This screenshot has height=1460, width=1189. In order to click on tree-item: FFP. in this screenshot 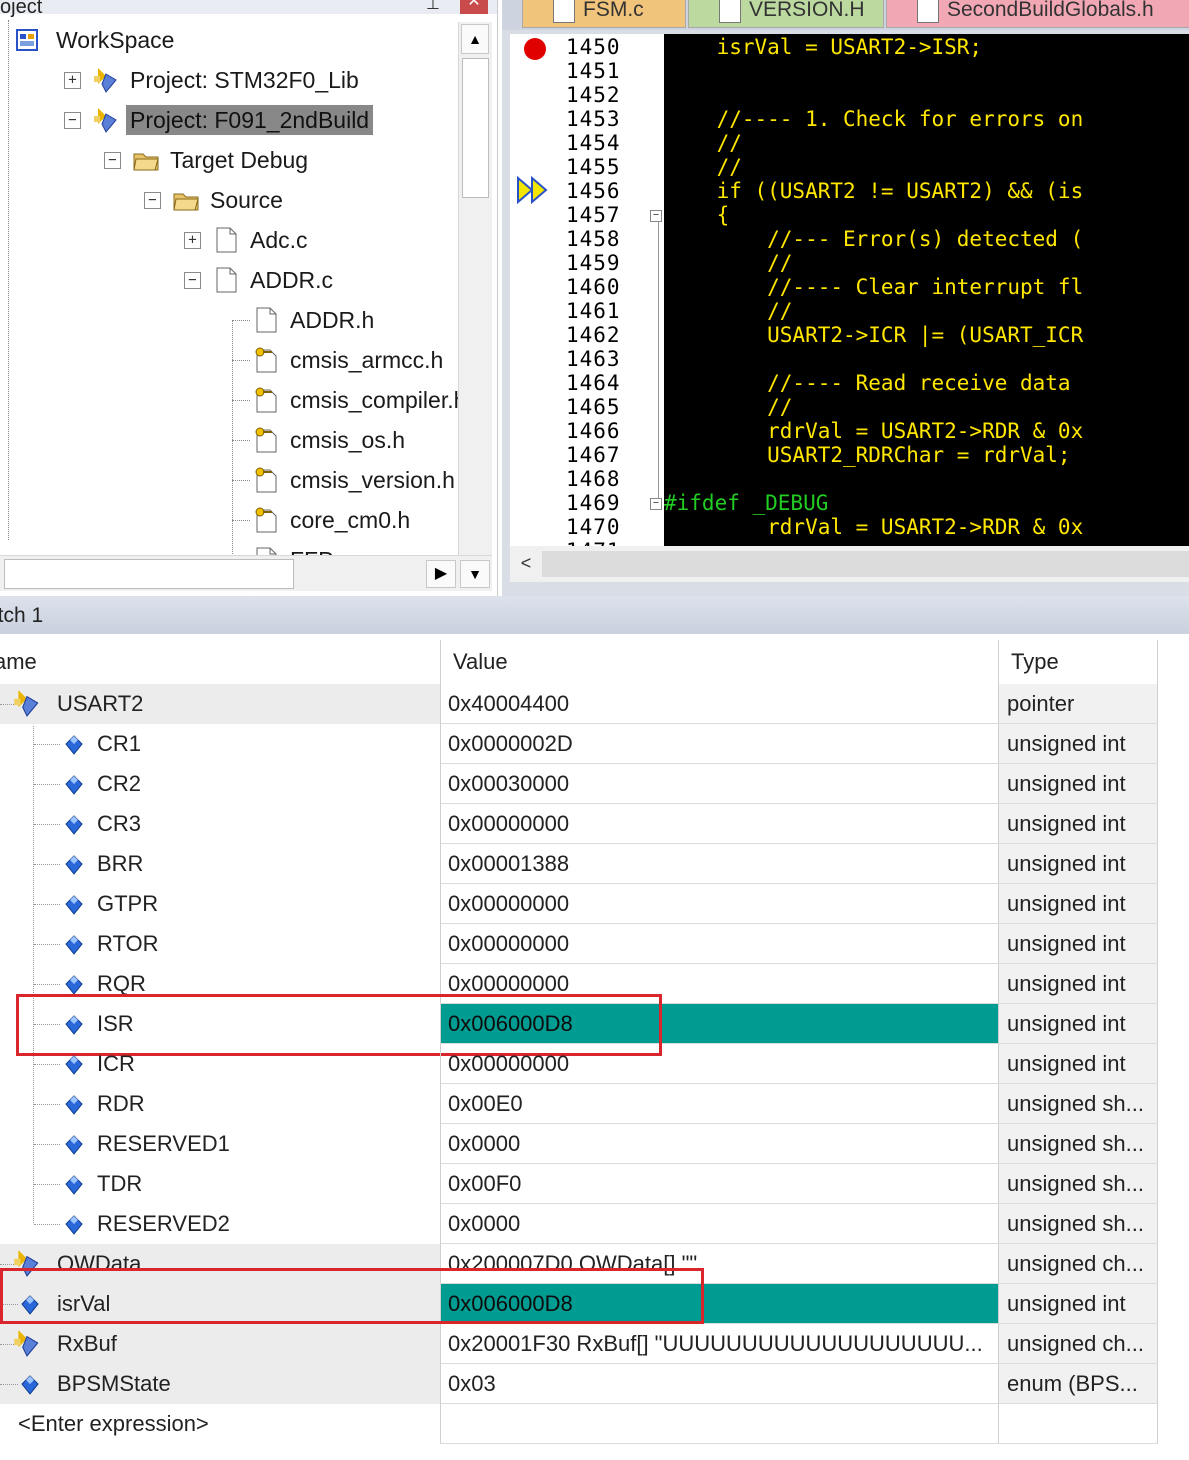, I will do `click(229, 547)`.